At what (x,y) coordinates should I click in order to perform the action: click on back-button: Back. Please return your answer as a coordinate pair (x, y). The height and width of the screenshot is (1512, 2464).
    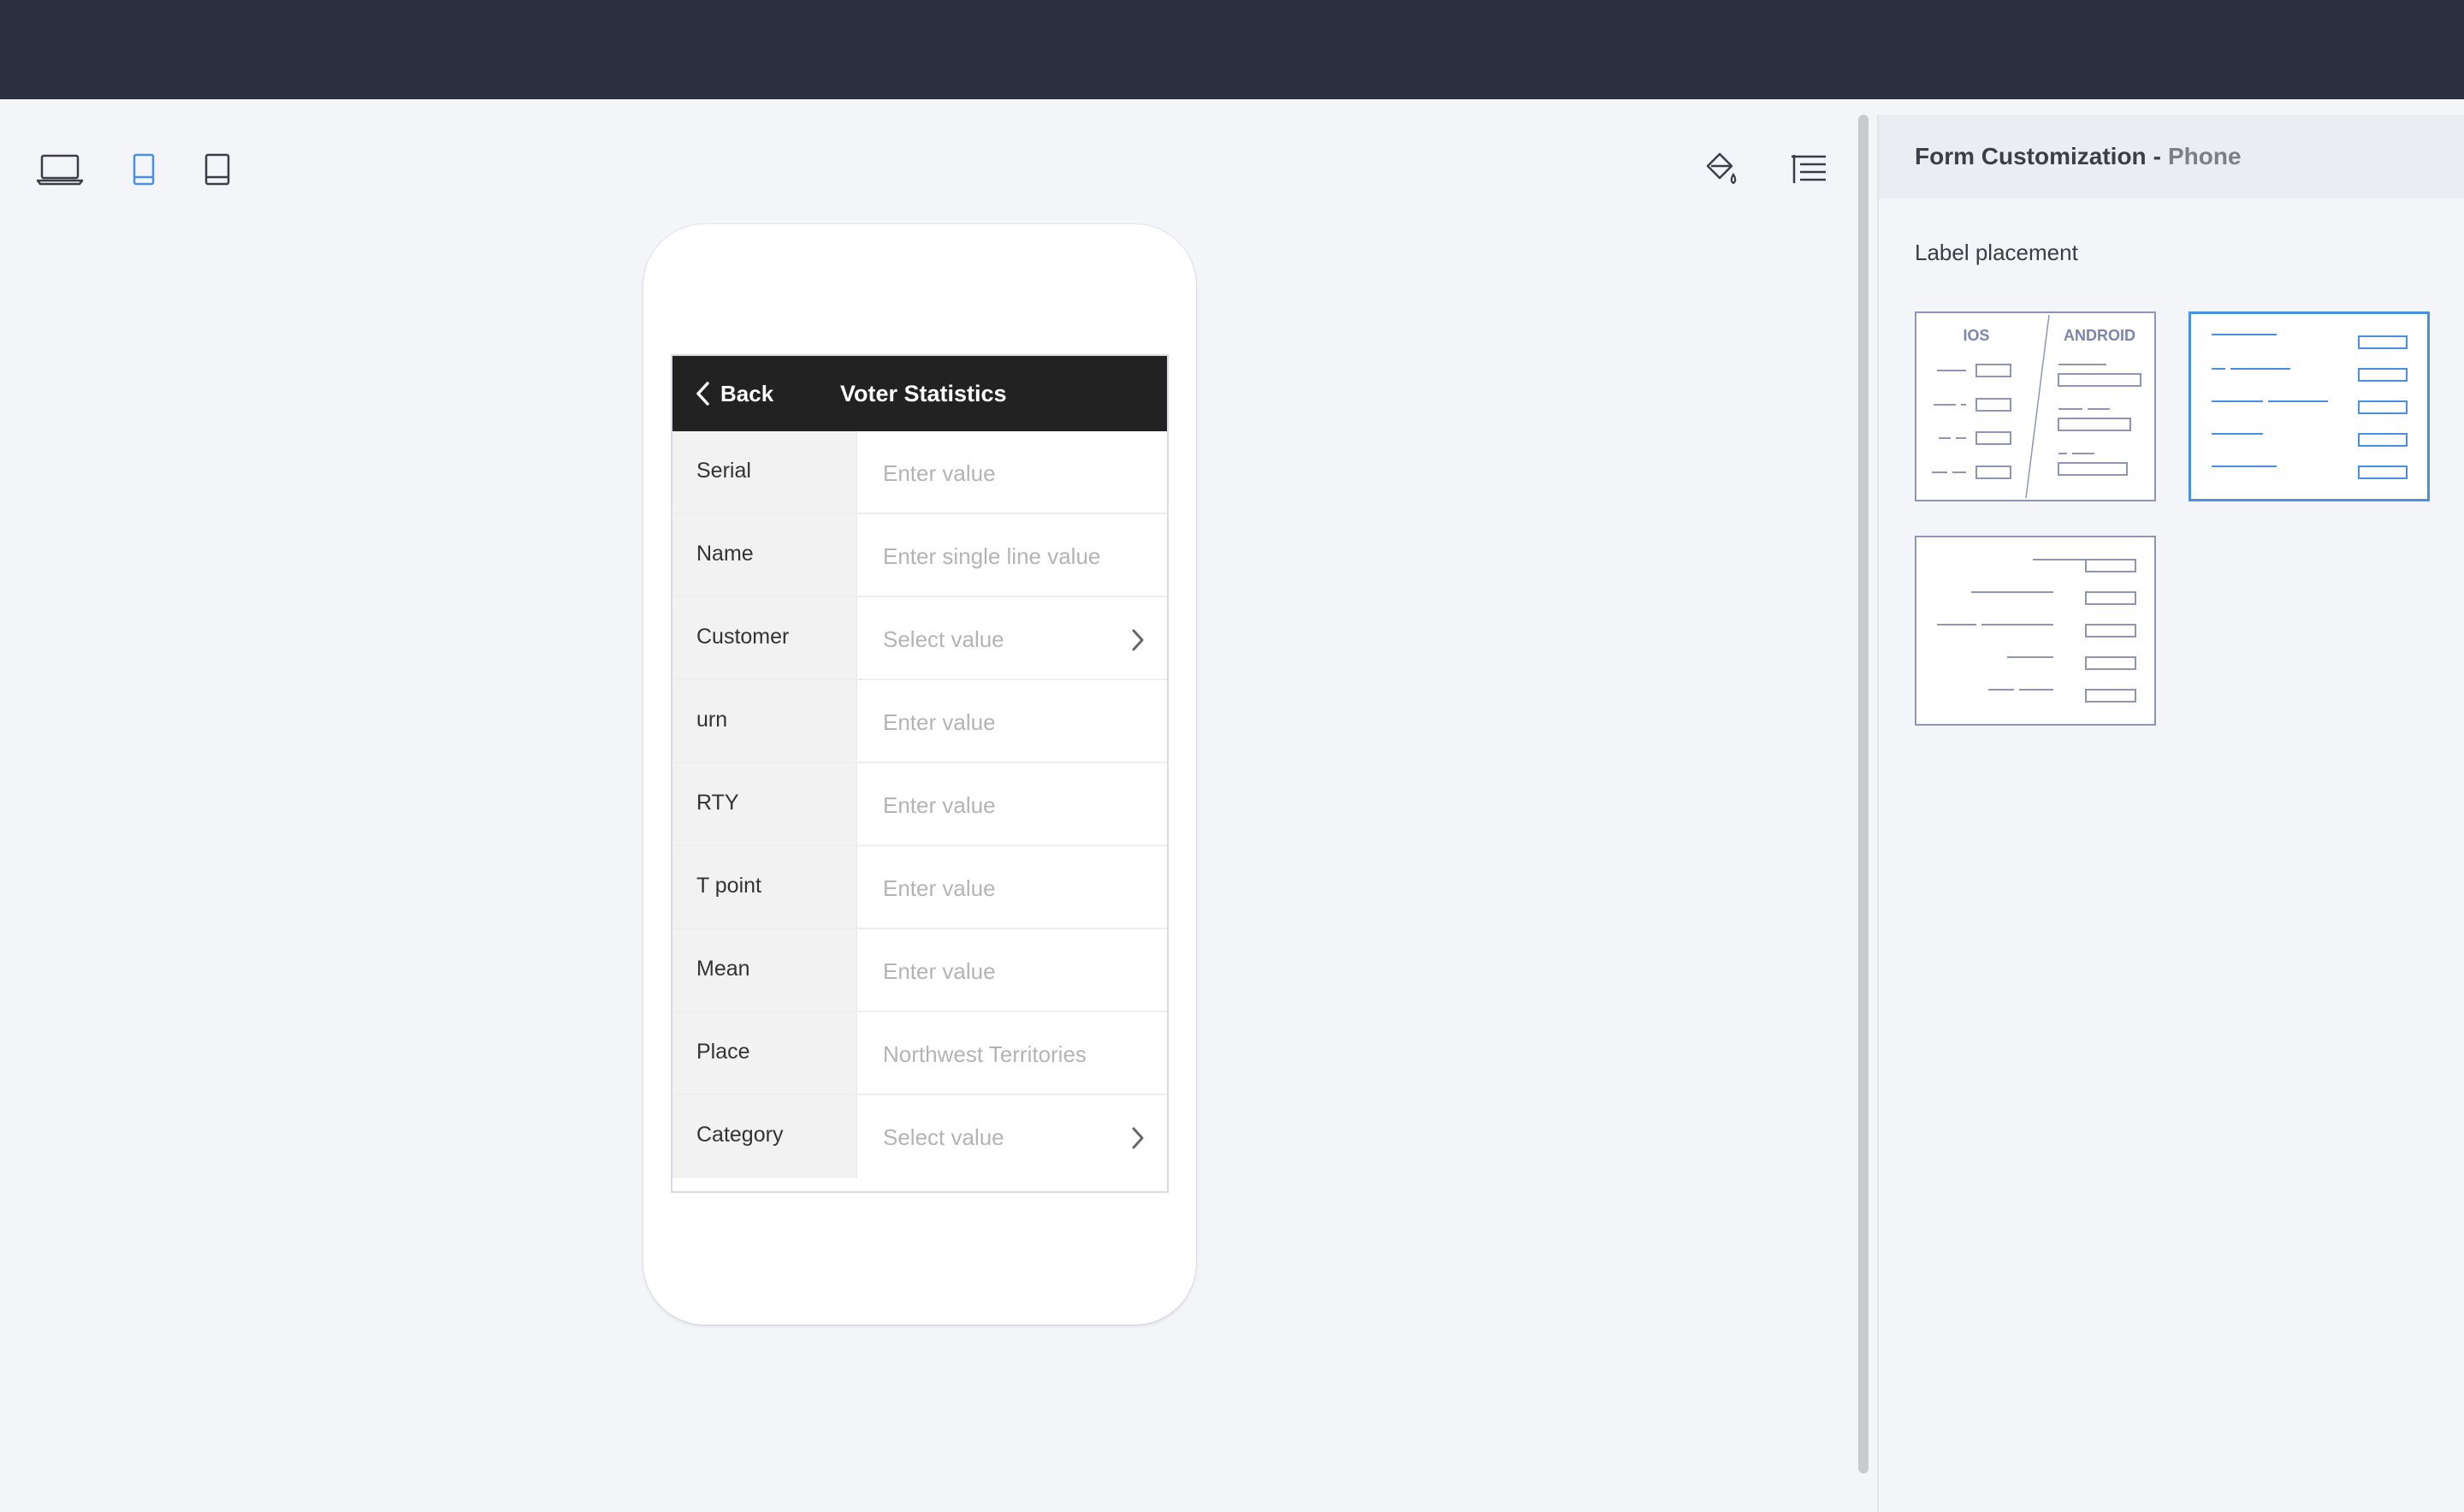
    Looking at the image, I should click on (734, 393).